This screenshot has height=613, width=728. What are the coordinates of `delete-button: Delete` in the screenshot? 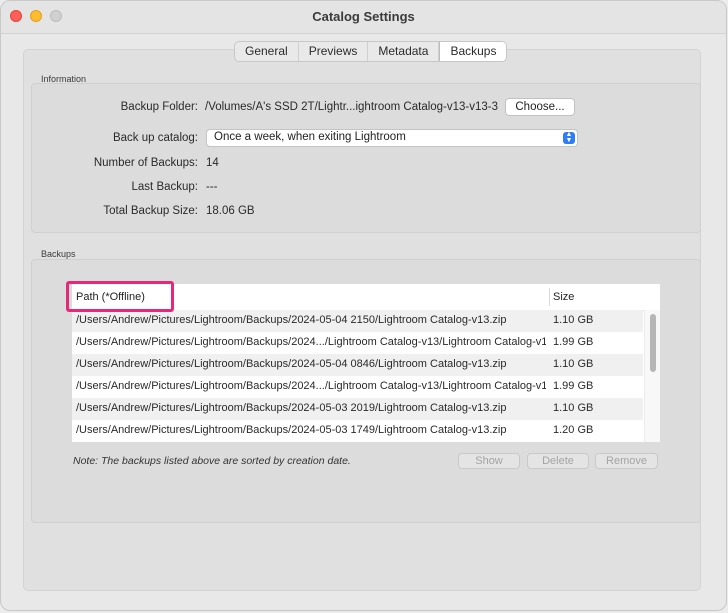 It's located at (558, 461).